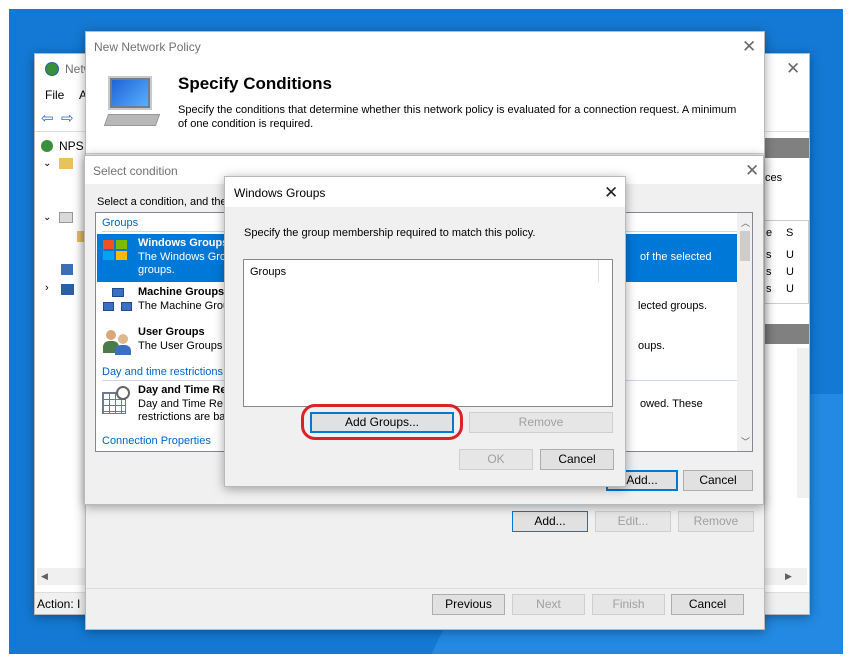 This screenshot has height=662, width=851. What do you see at coordinates (61, 354) in the screenshot?
I see `nps-tree: NPS ⌄ ⌄ ›` at bounding box center [61, 354].